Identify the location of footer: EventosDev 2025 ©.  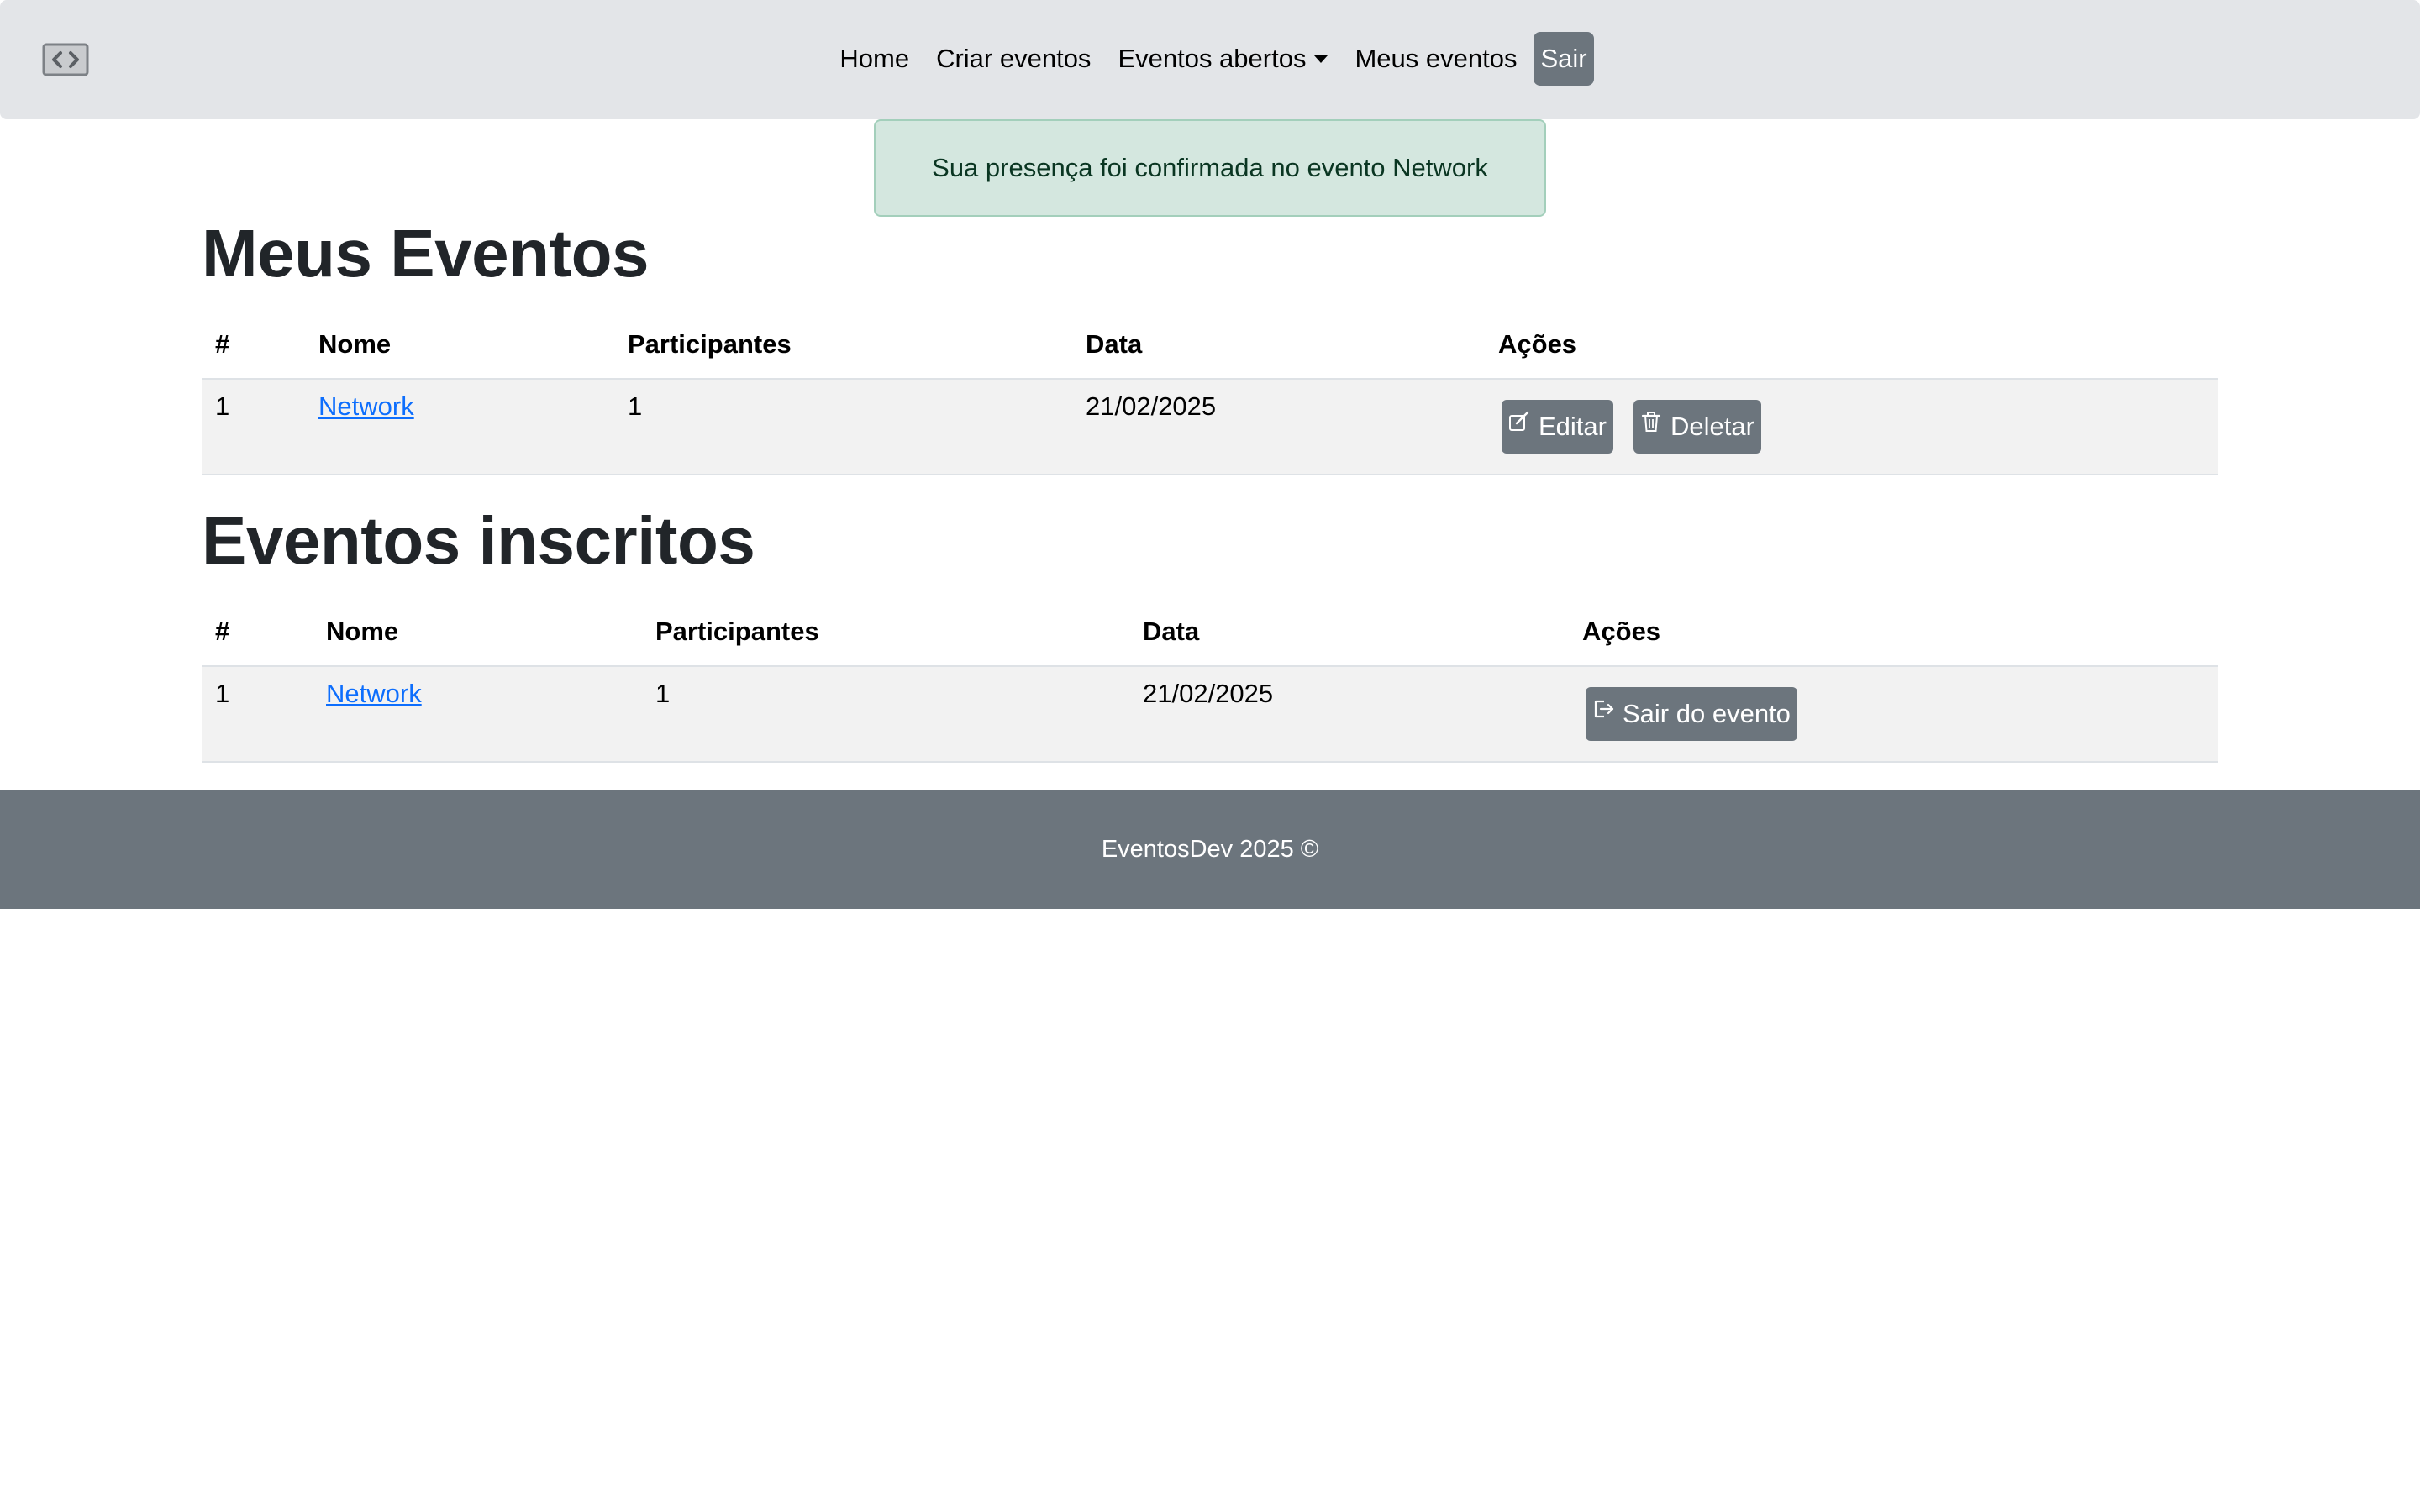
(1210, 849).